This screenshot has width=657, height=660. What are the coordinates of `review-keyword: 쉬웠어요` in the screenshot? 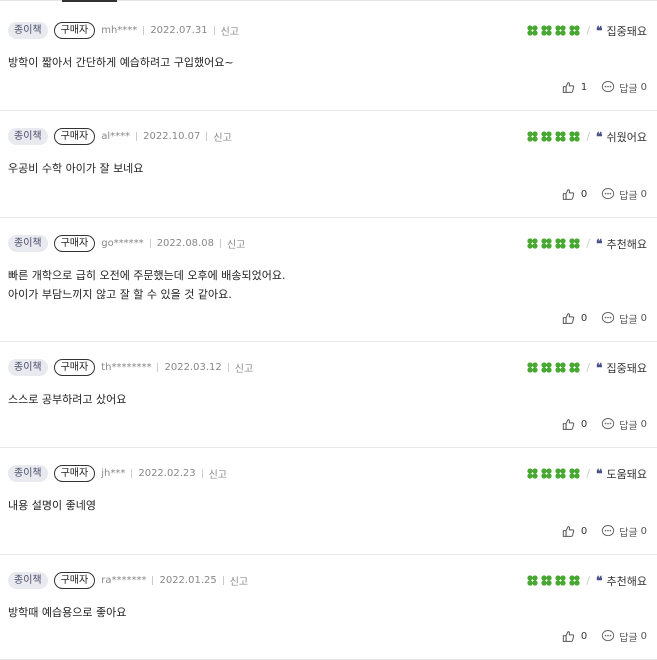 It's located at (626, 137).